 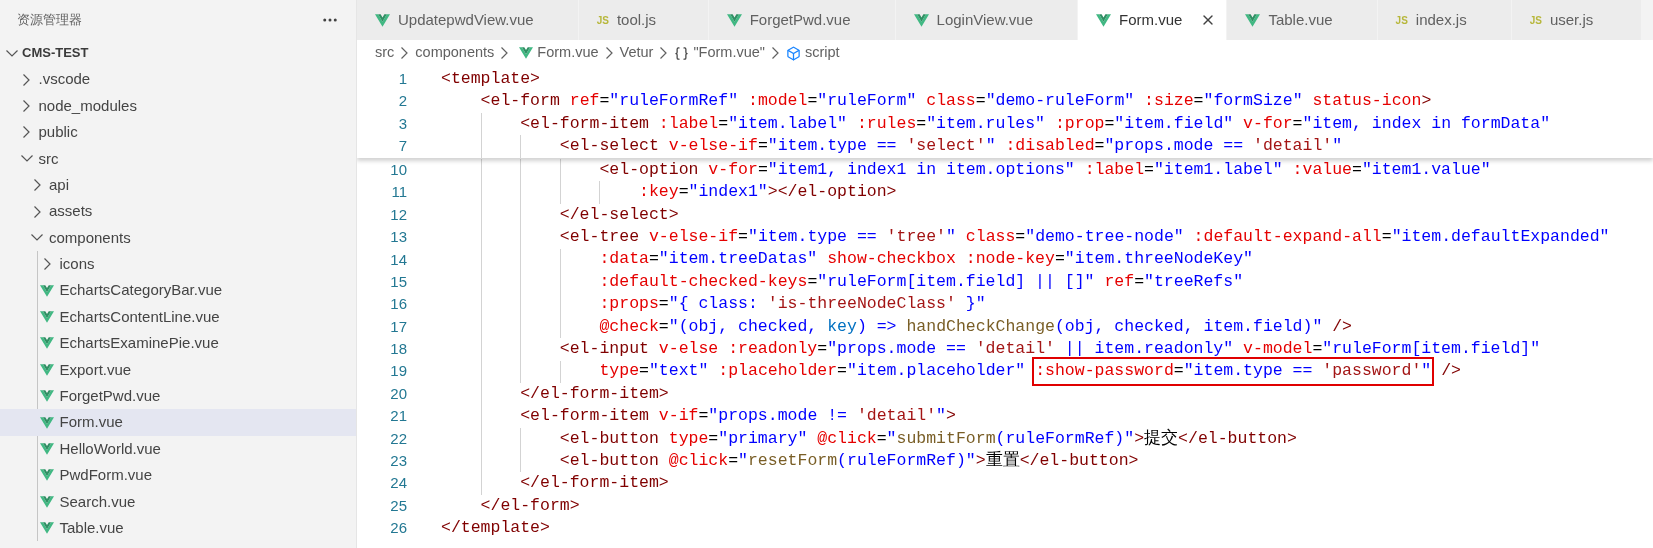 What do you see at coordinates (106, 475) in the screenshot?
I see `file-name: PwdForm.vue` at bounding box center [106, 475].